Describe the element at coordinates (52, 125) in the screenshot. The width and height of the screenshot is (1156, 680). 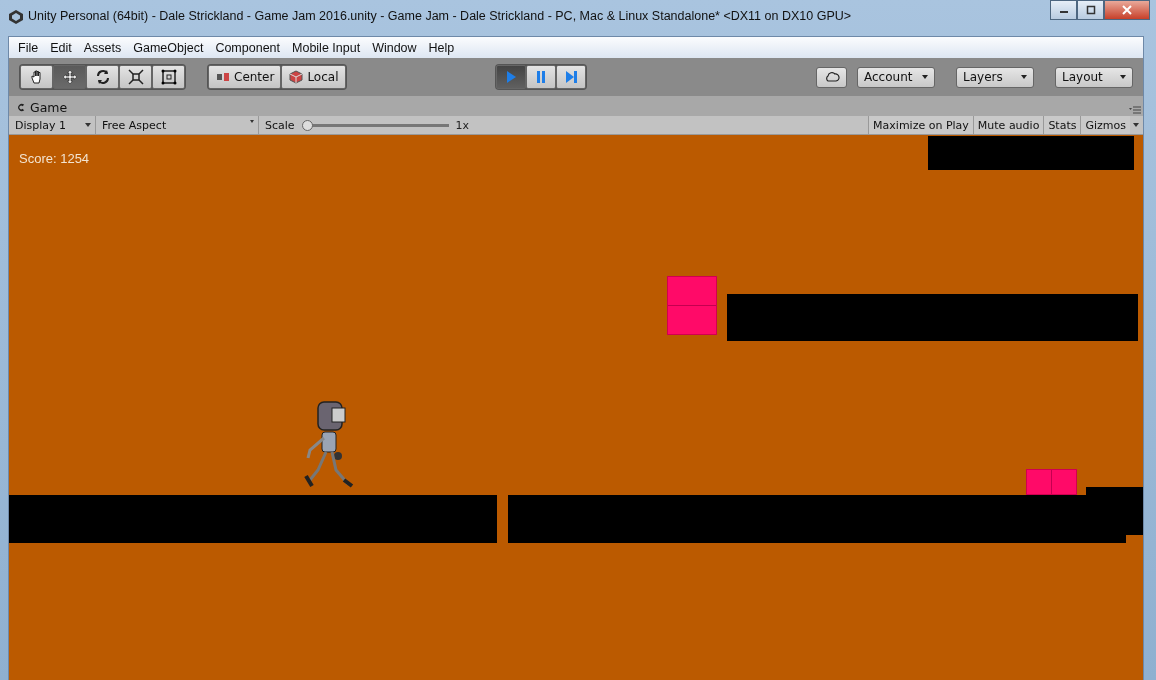
I see `display-dropdown: Display 1` at that location.